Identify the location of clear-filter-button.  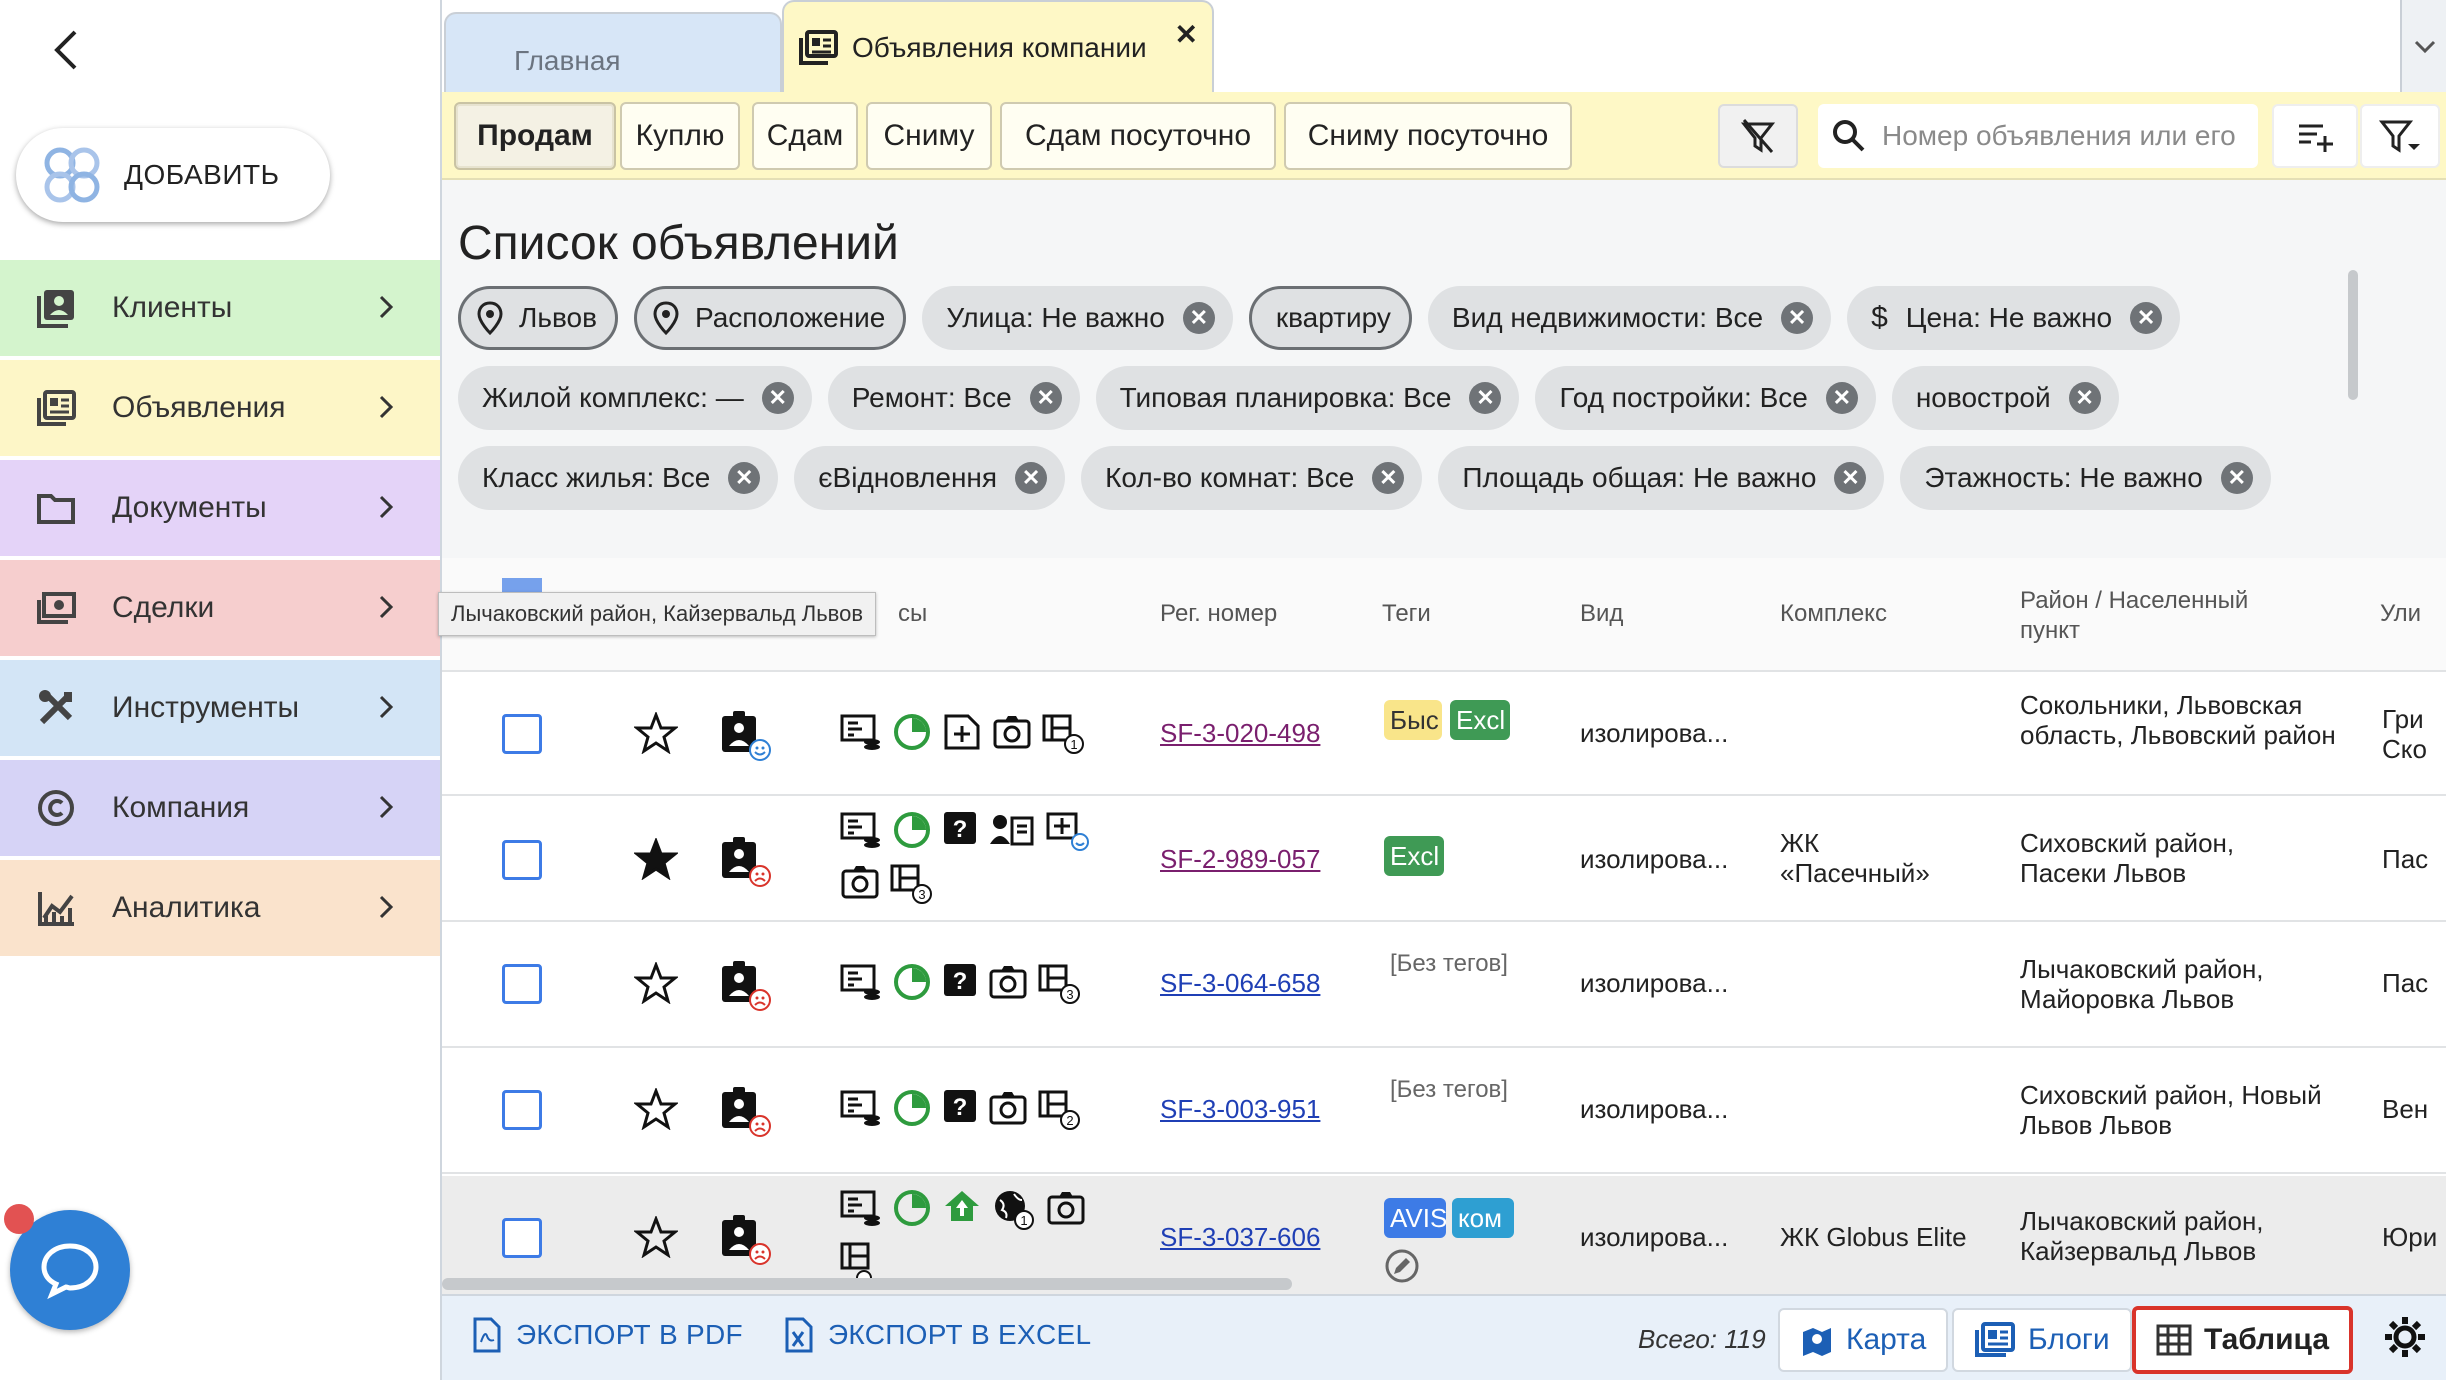
(1758, 136).